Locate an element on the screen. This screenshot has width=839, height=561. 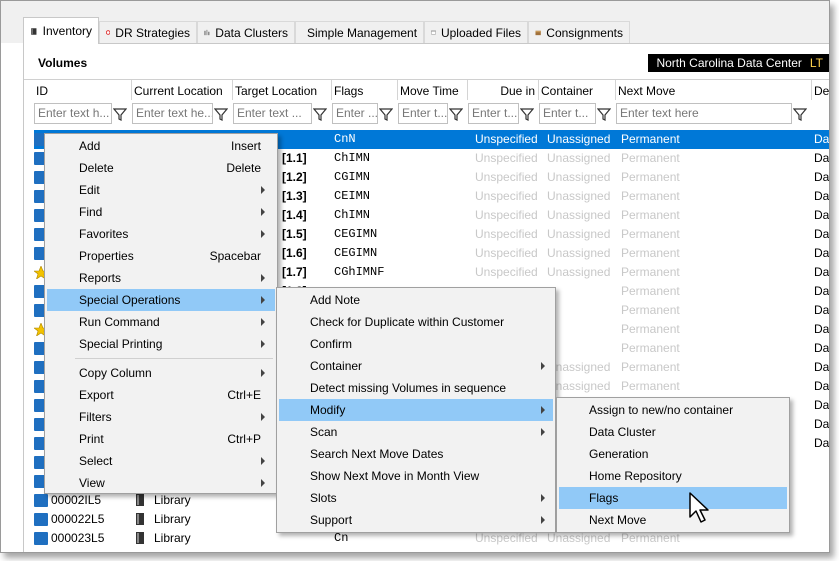
context-menu-item: Delete Delete is located at coordinates (161, 168).